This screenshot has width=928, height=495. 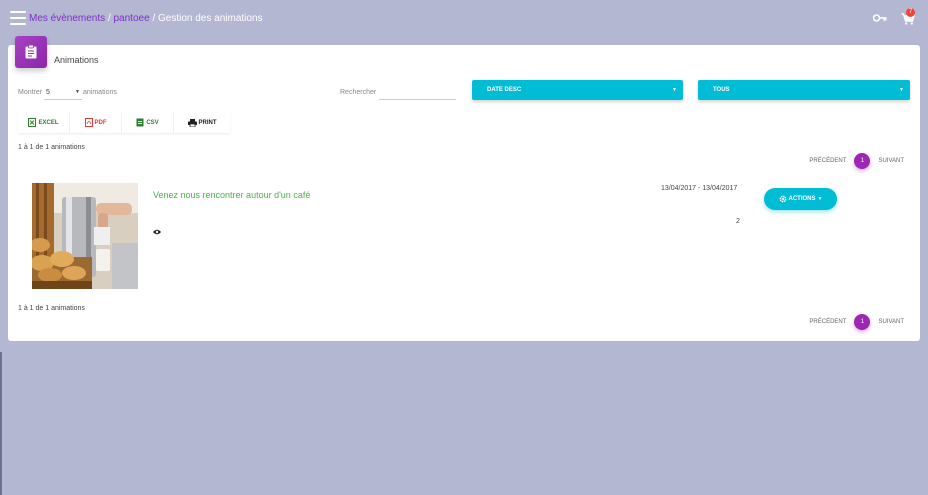 What do you see at coordinates (100, 122) in the screenshot?
I see `export-pdf-label: PDF` at bounding box center [100, 122].